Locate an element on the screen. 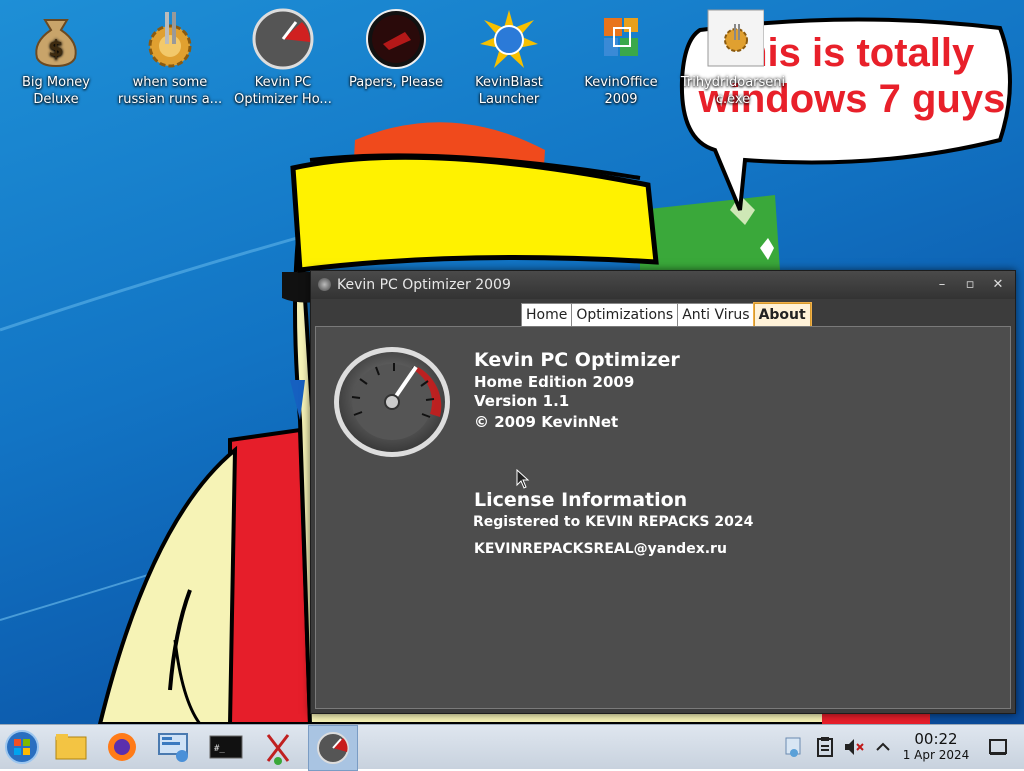  clock-time: 00:22 is located at coordinates (936, 739).